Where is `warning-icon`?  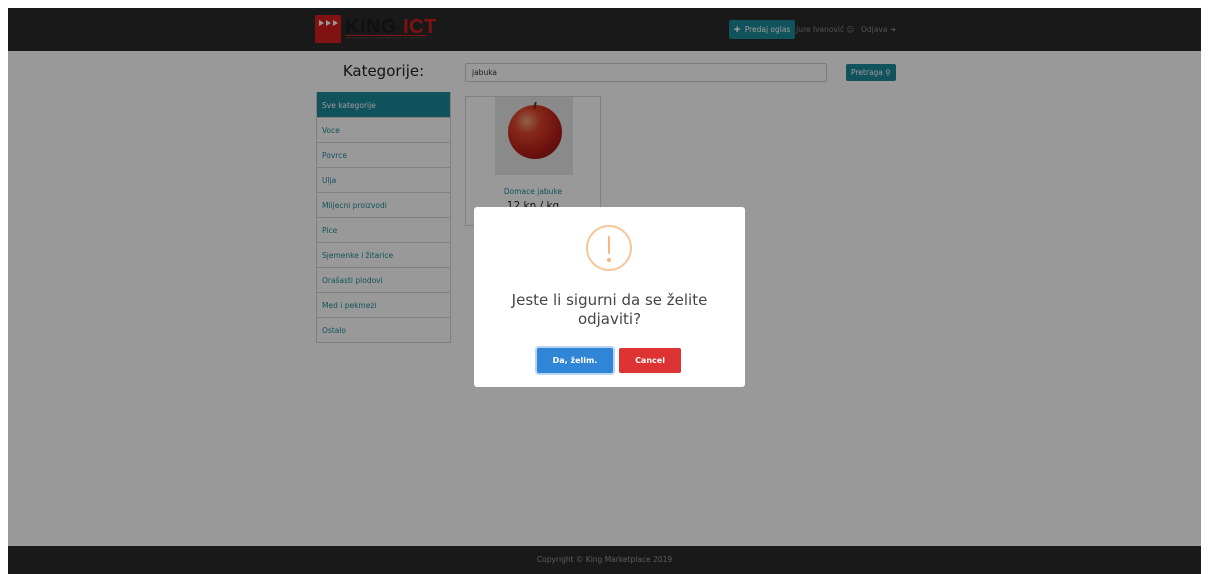
warning-icon is located at coordinates (609, 248).